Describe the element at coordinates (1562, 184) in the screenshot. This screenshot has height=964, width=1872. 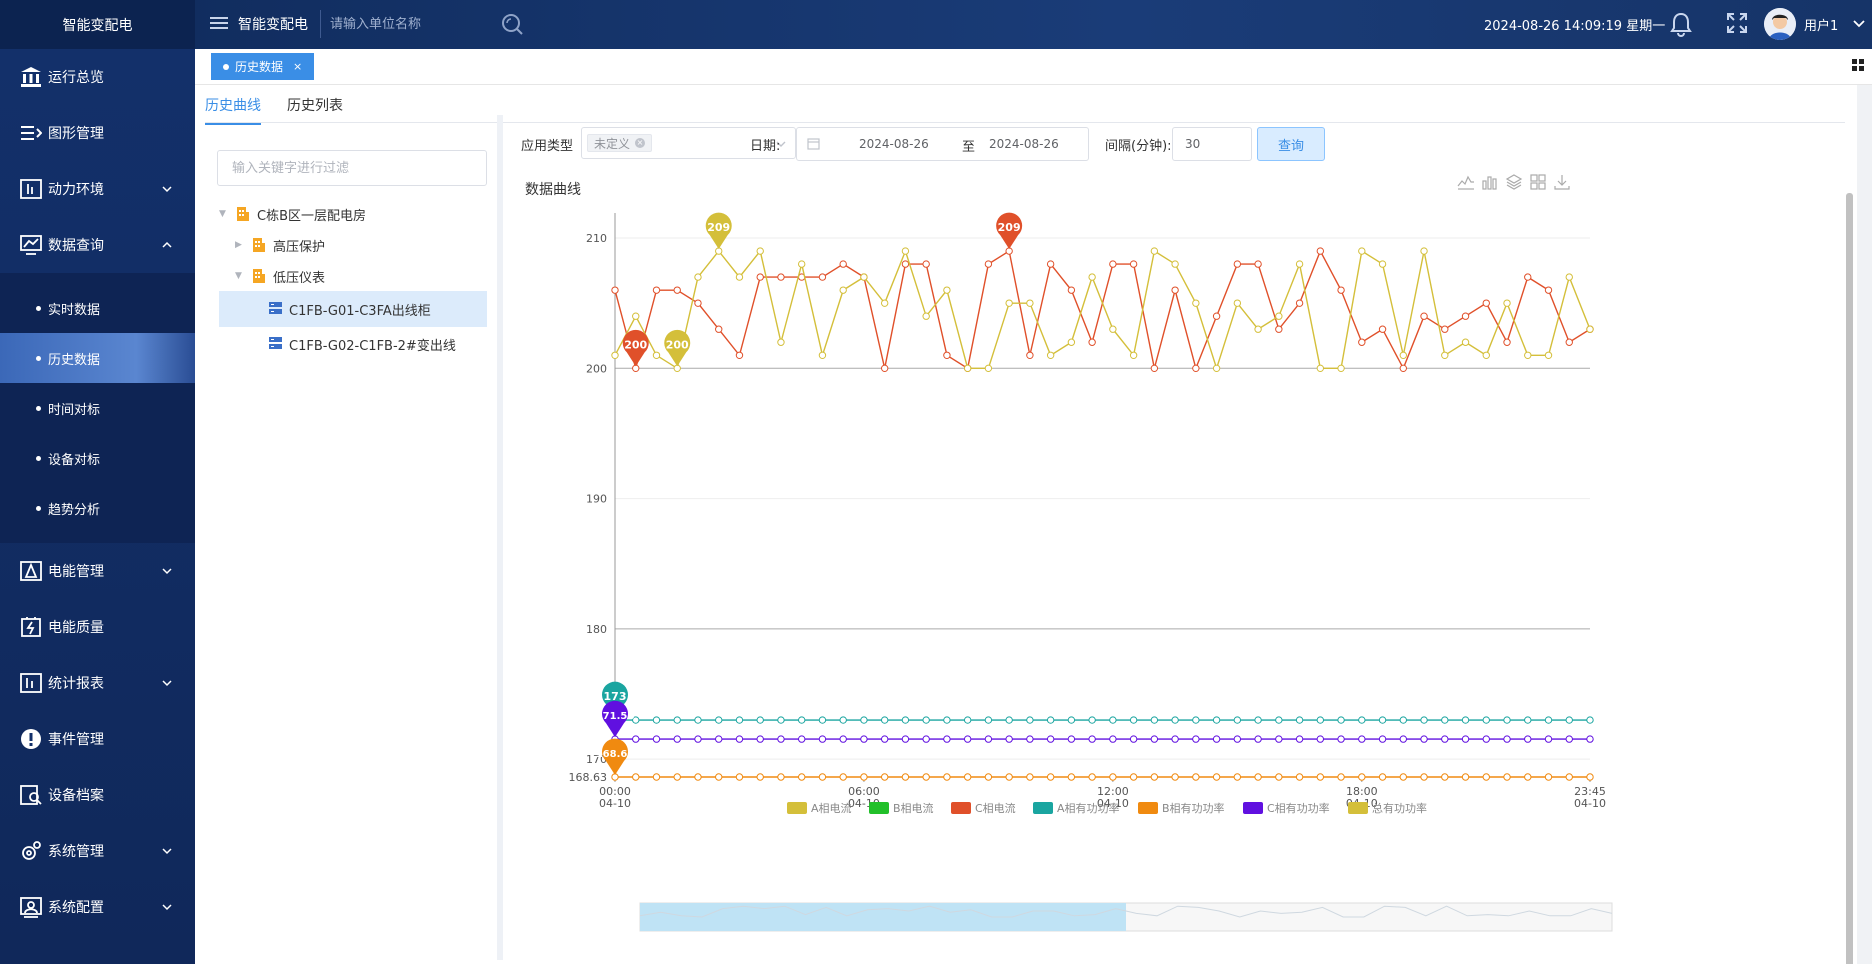
I see `download-icon` at that location.